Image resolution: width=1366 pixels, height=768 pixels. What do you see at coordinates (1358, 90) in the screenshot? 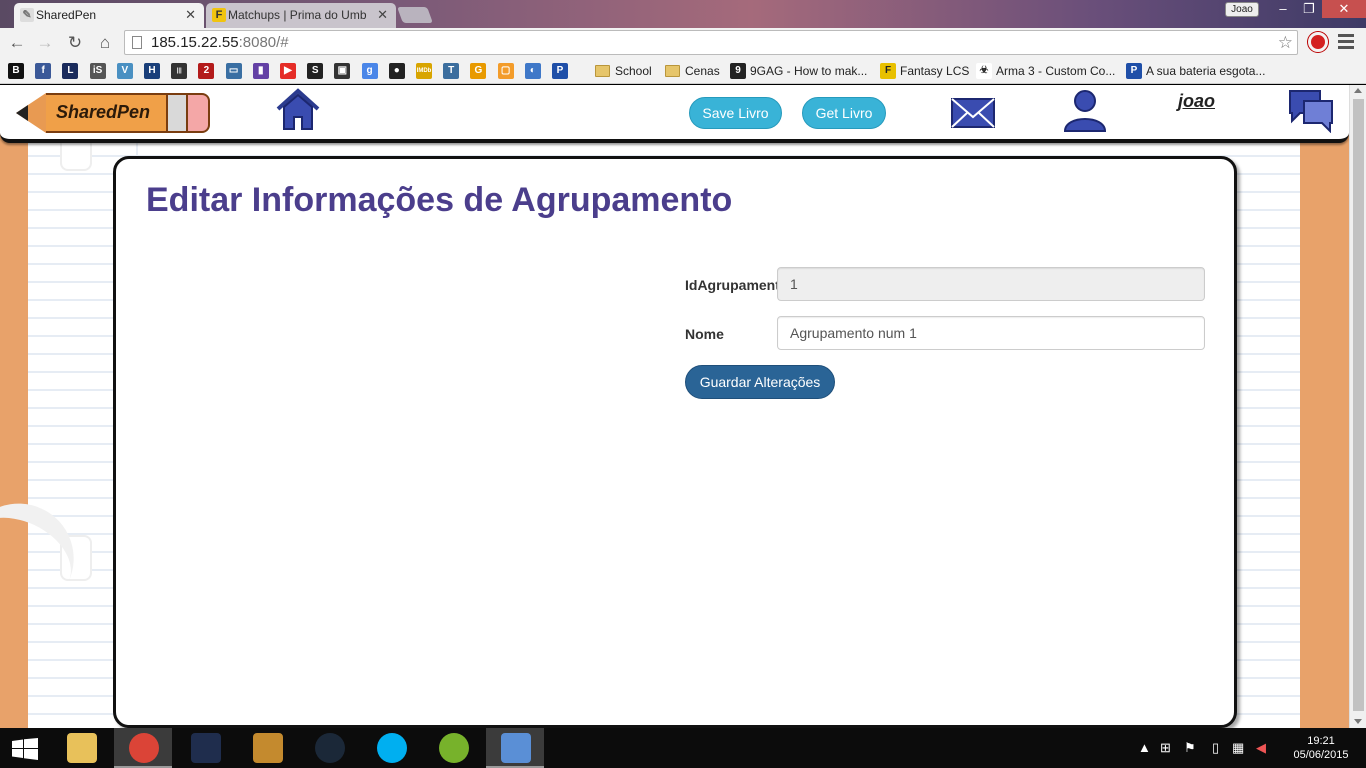
I see `scroll-up-arrow-icon` at bounding box center [1358, 90].